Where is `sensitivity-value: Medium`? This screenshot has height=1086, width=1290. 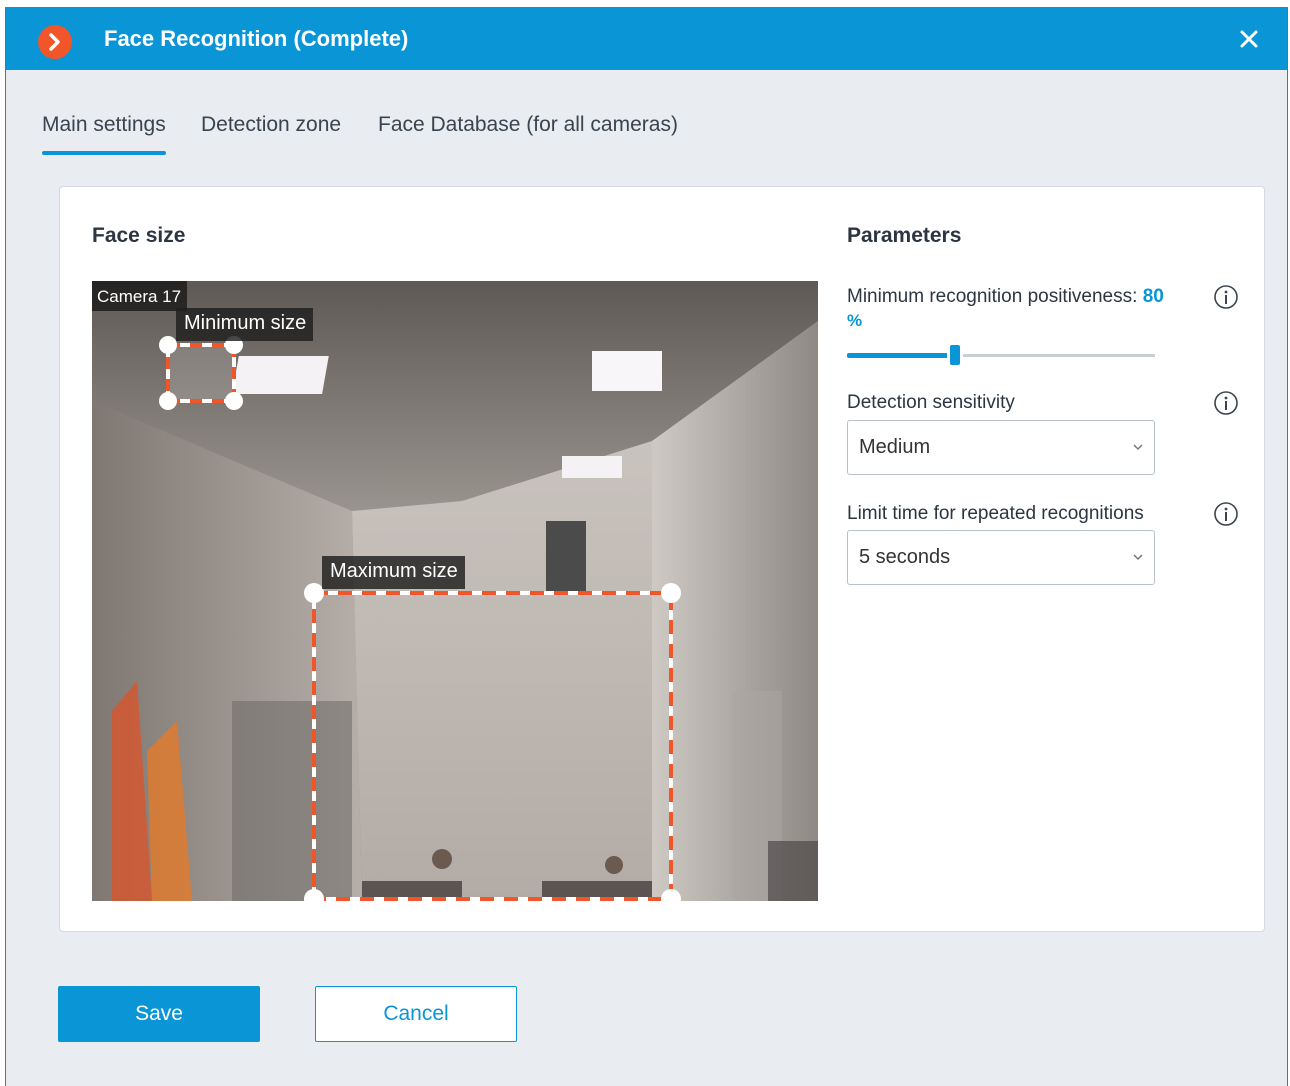
sensitivity-value: Medium is located at coordinates (895, 447).